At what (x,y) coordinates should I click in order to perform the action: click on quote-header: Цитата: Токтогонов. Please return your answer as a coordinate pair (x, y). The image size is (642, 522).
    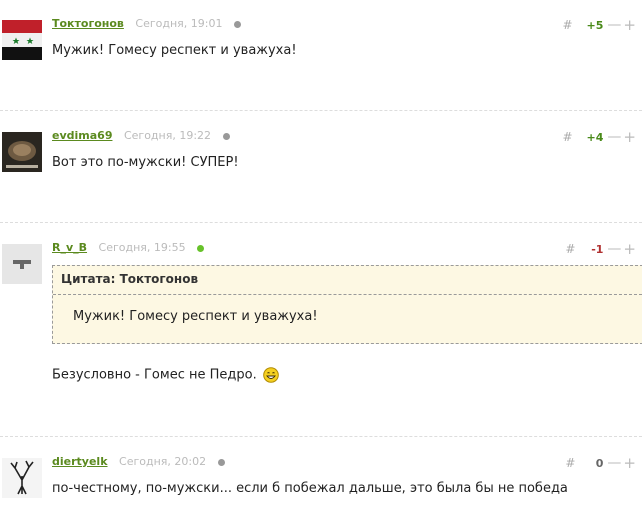
    Looking at the image, I should click on (347, 280).